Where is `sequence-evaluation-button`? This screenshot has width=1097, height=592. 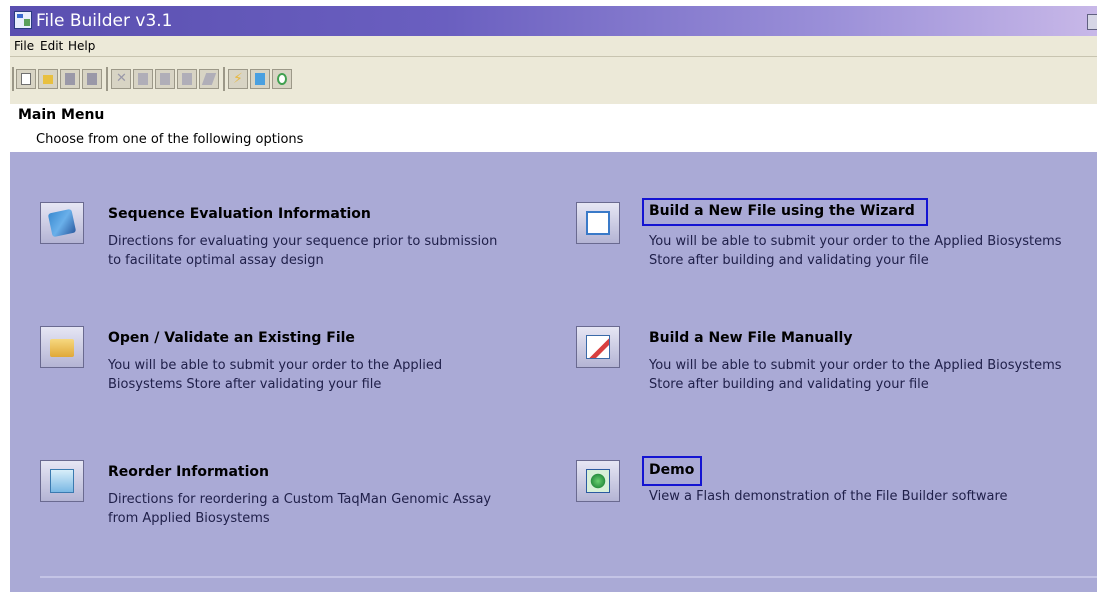 sequence-evaluation-button is located at coordinates (62, 223).